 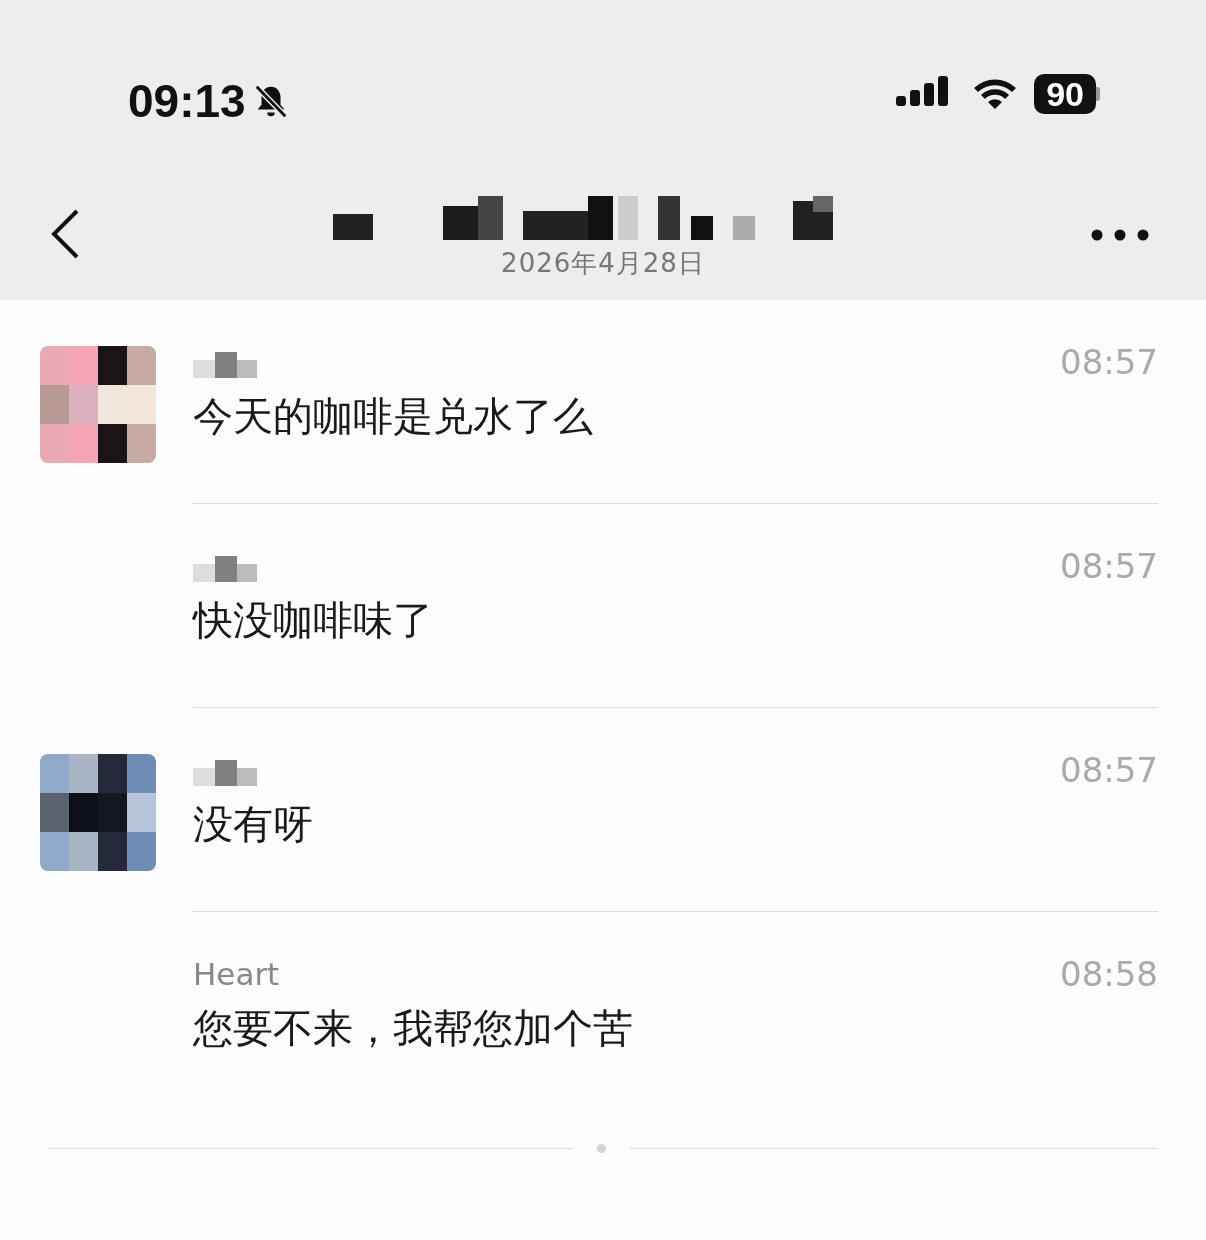 What do you see at coordinates (65, 234) in the screenshot?
I see `back-icon` at bounding box center [65, 234].